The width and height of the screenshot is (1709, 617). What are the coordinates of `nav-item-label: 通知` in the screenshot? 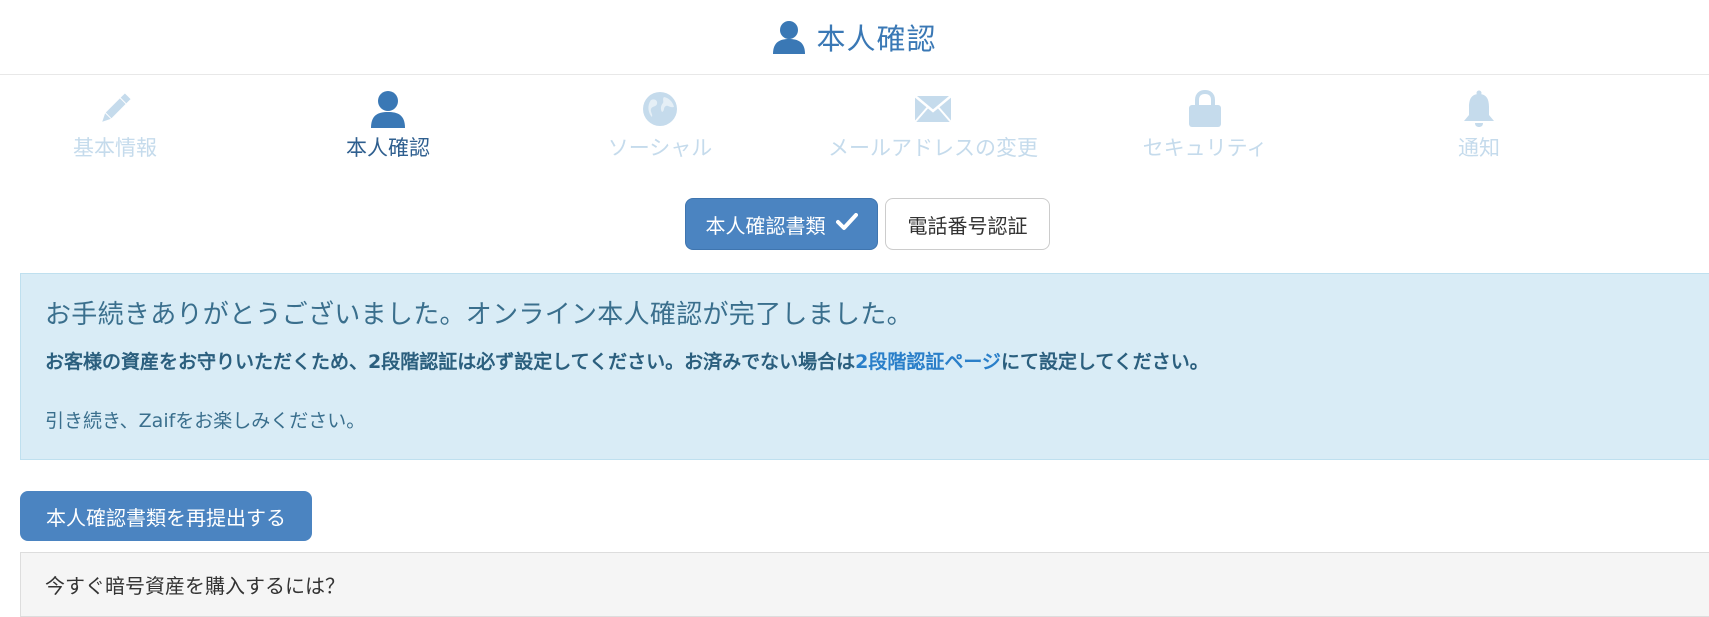 It's located at (1479, 148).